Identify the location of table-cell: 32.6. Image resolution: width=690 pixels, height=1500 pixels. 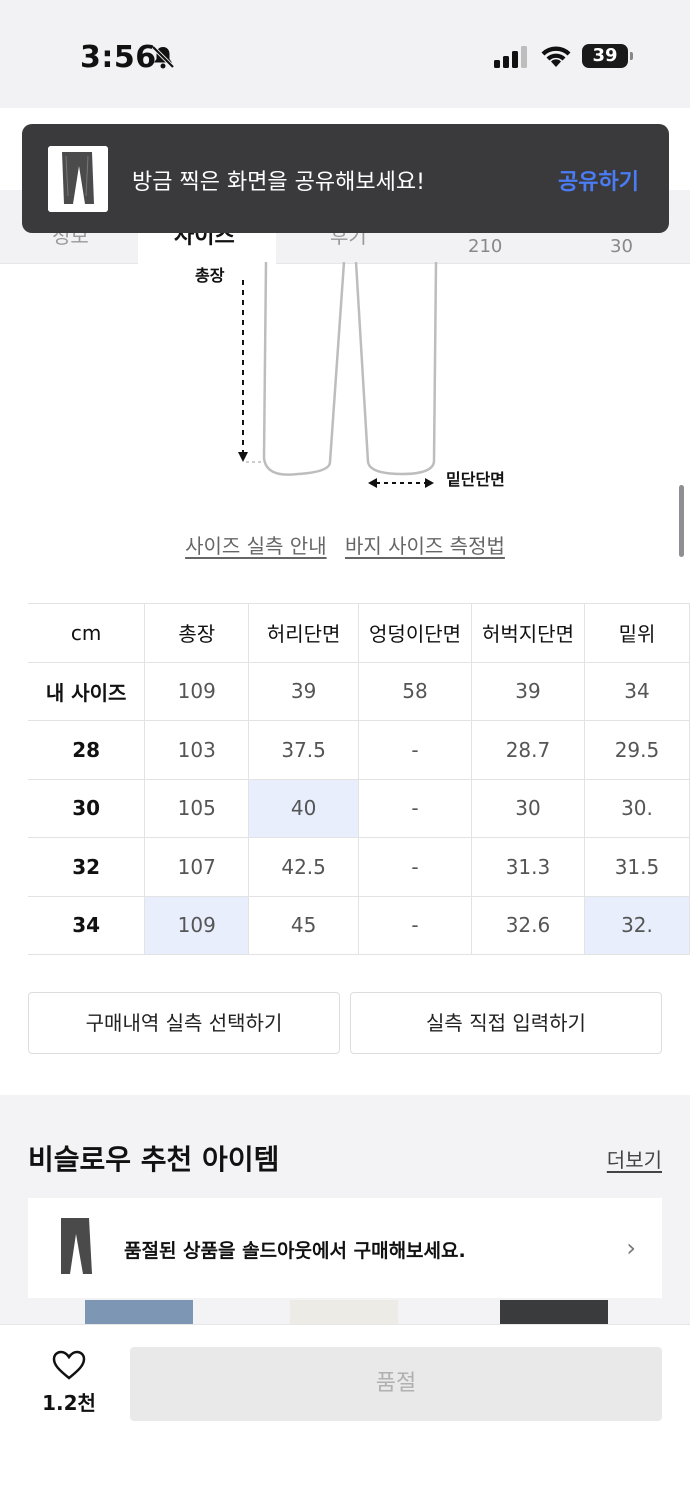
(528, 925).